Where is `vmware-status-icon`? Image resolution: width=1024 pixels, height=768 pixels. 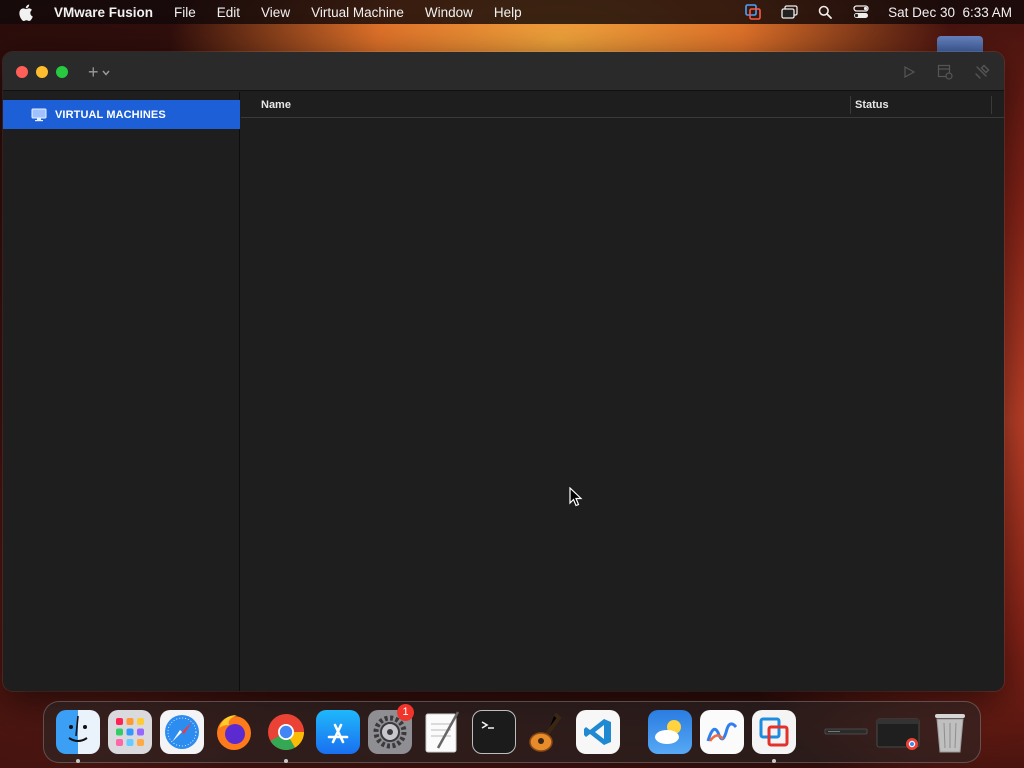 vmware-status-icon is located at coordinates (753, 12).